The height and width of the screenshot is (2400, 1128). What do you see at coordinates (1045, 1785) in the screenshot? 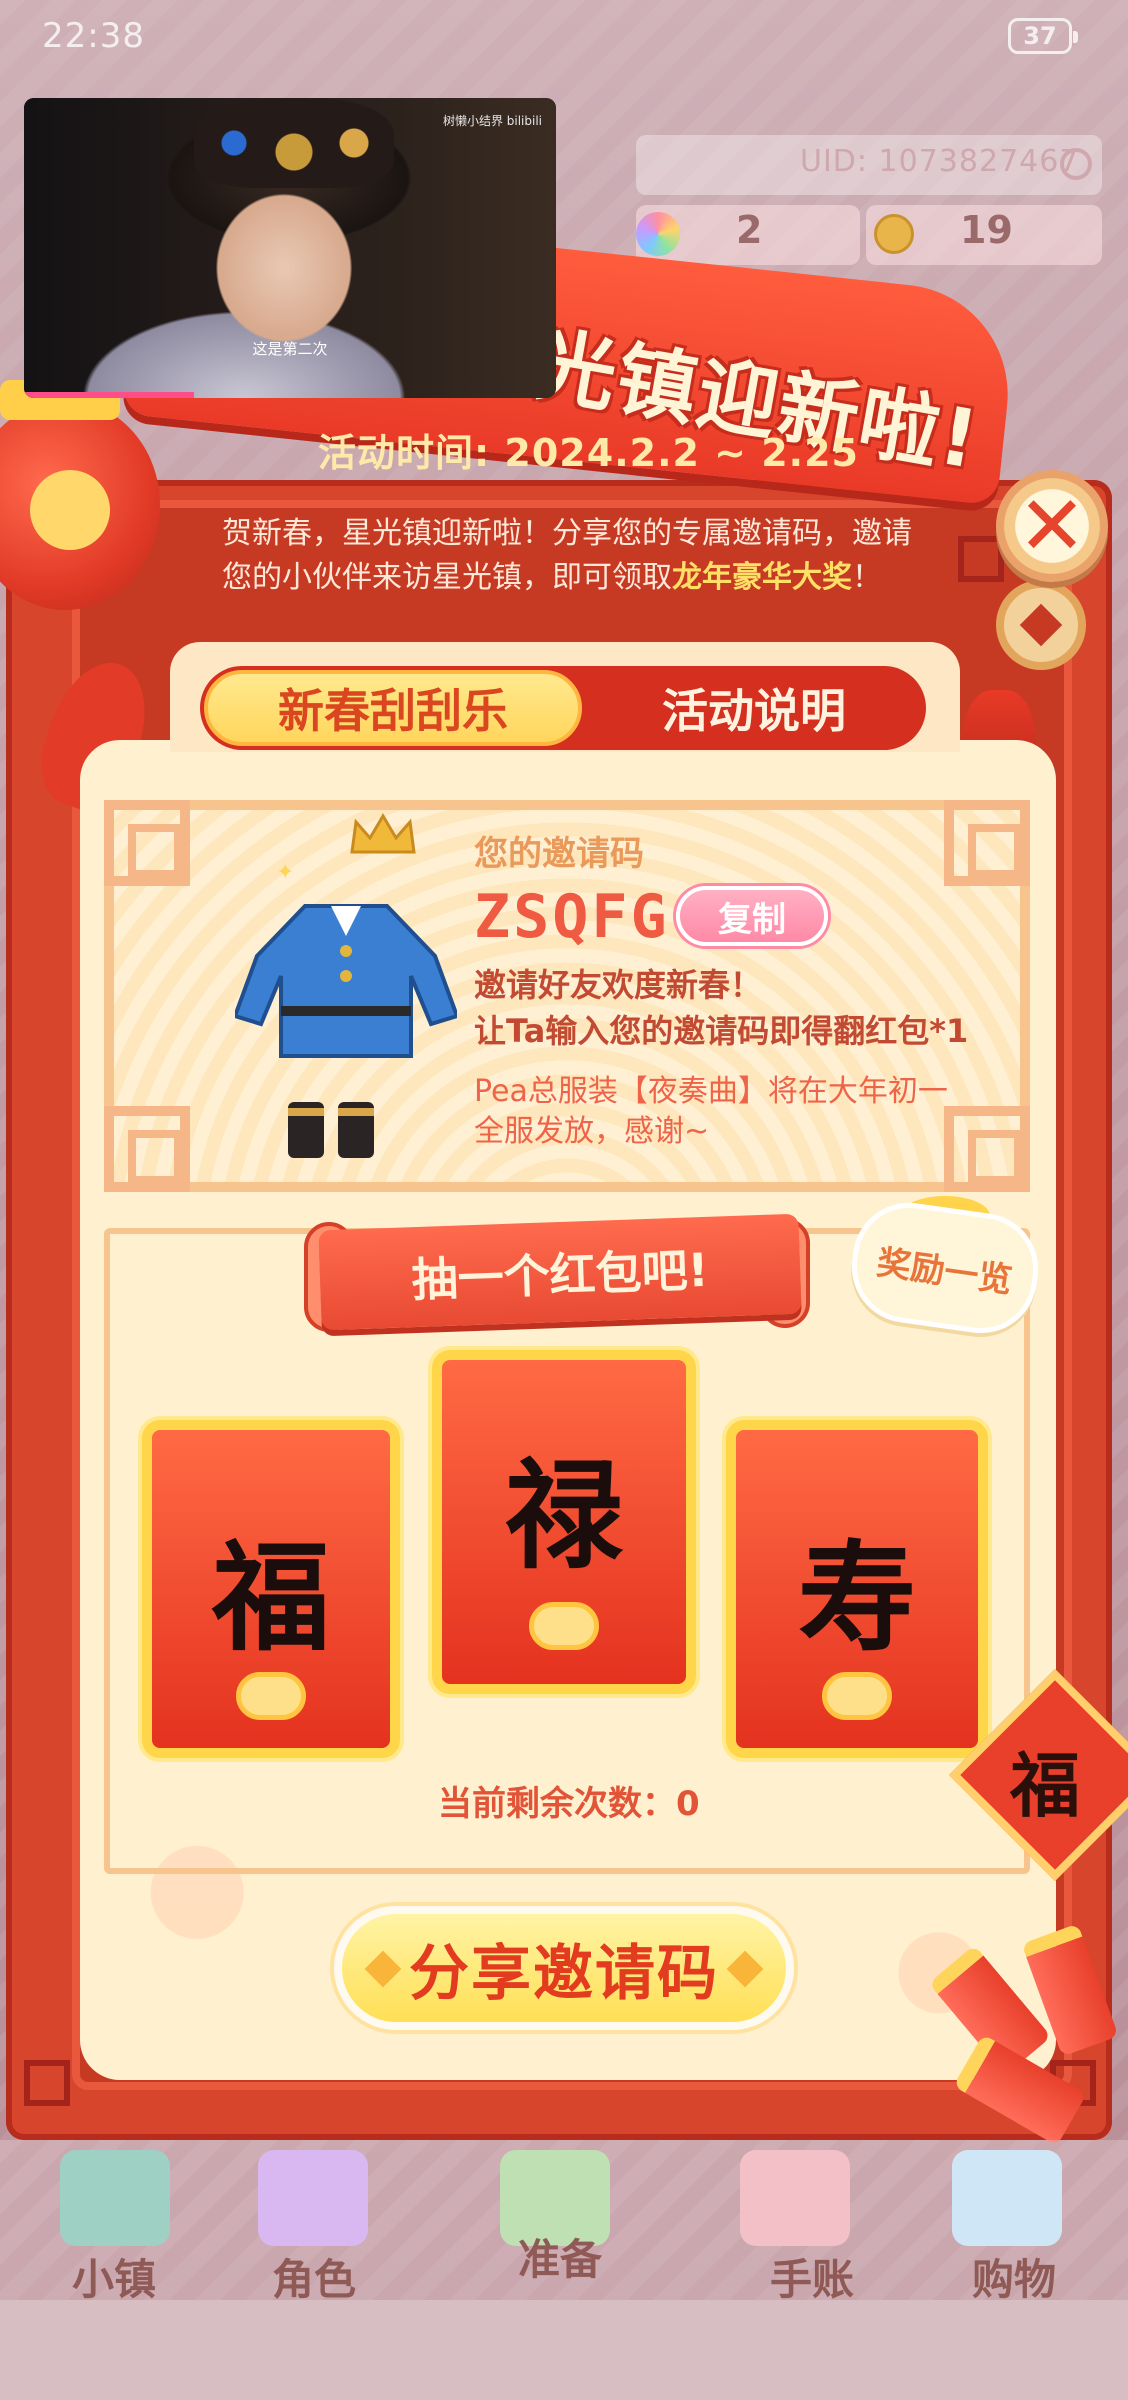
I see `fu-char: 福` at bounding box center [1045, 1785].